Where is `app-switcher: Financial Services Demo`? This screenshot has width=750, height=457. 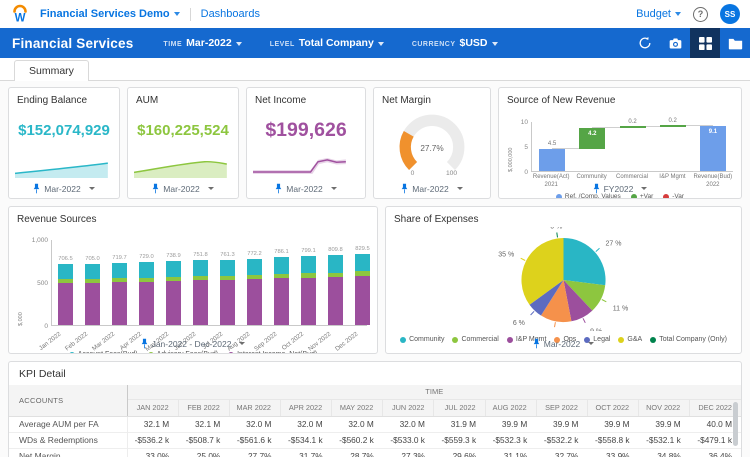 app-switcher: Financial Services Demo is located at coordinates (110, 14).